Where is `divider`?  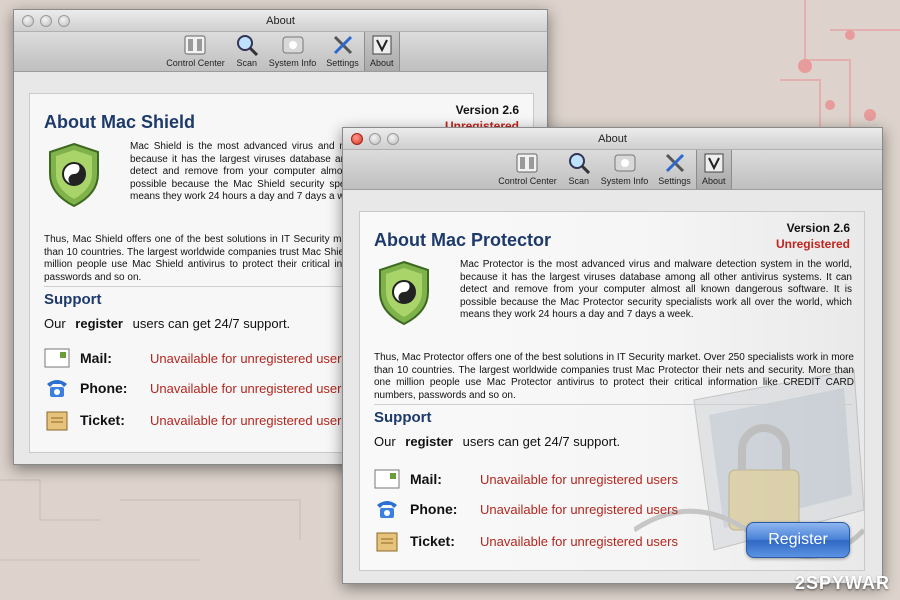 divider is located at coordinates (613, 404).